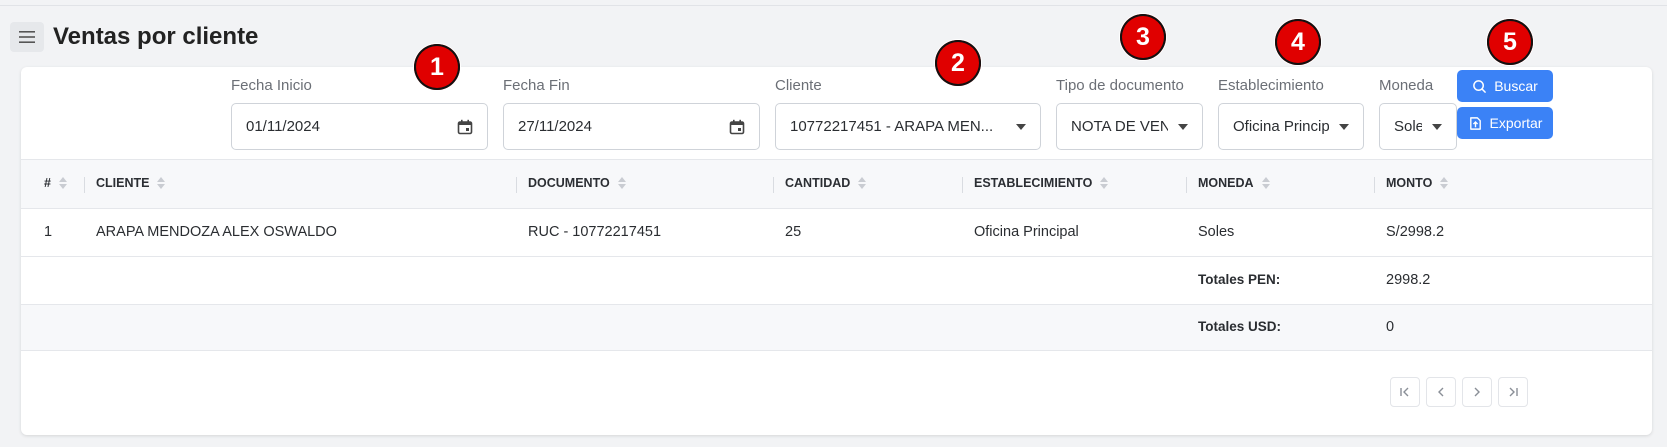 This screenshot has height=447, width=1667. I want to click on cliente-label: Cliente, so click(798, 85).